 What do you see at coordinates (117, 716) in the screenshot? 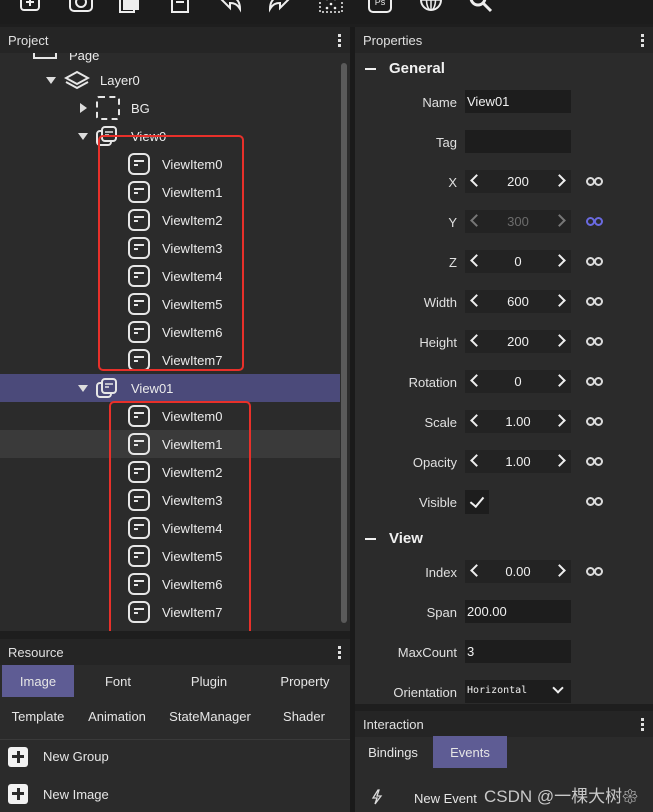
I see `resource-tab-animation: Animation` at bounding box center [117, 716].